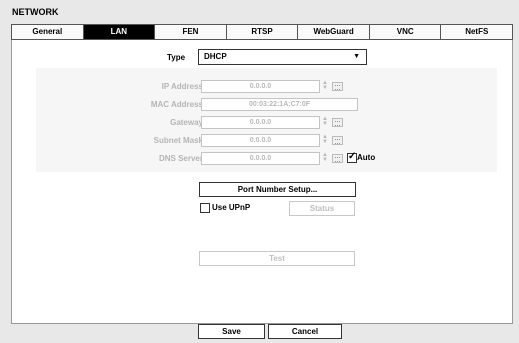 This screenshot has height=343, width=519. I want to click on ip-address-spinner-icon: ▲ ▼, so click(325, 86).